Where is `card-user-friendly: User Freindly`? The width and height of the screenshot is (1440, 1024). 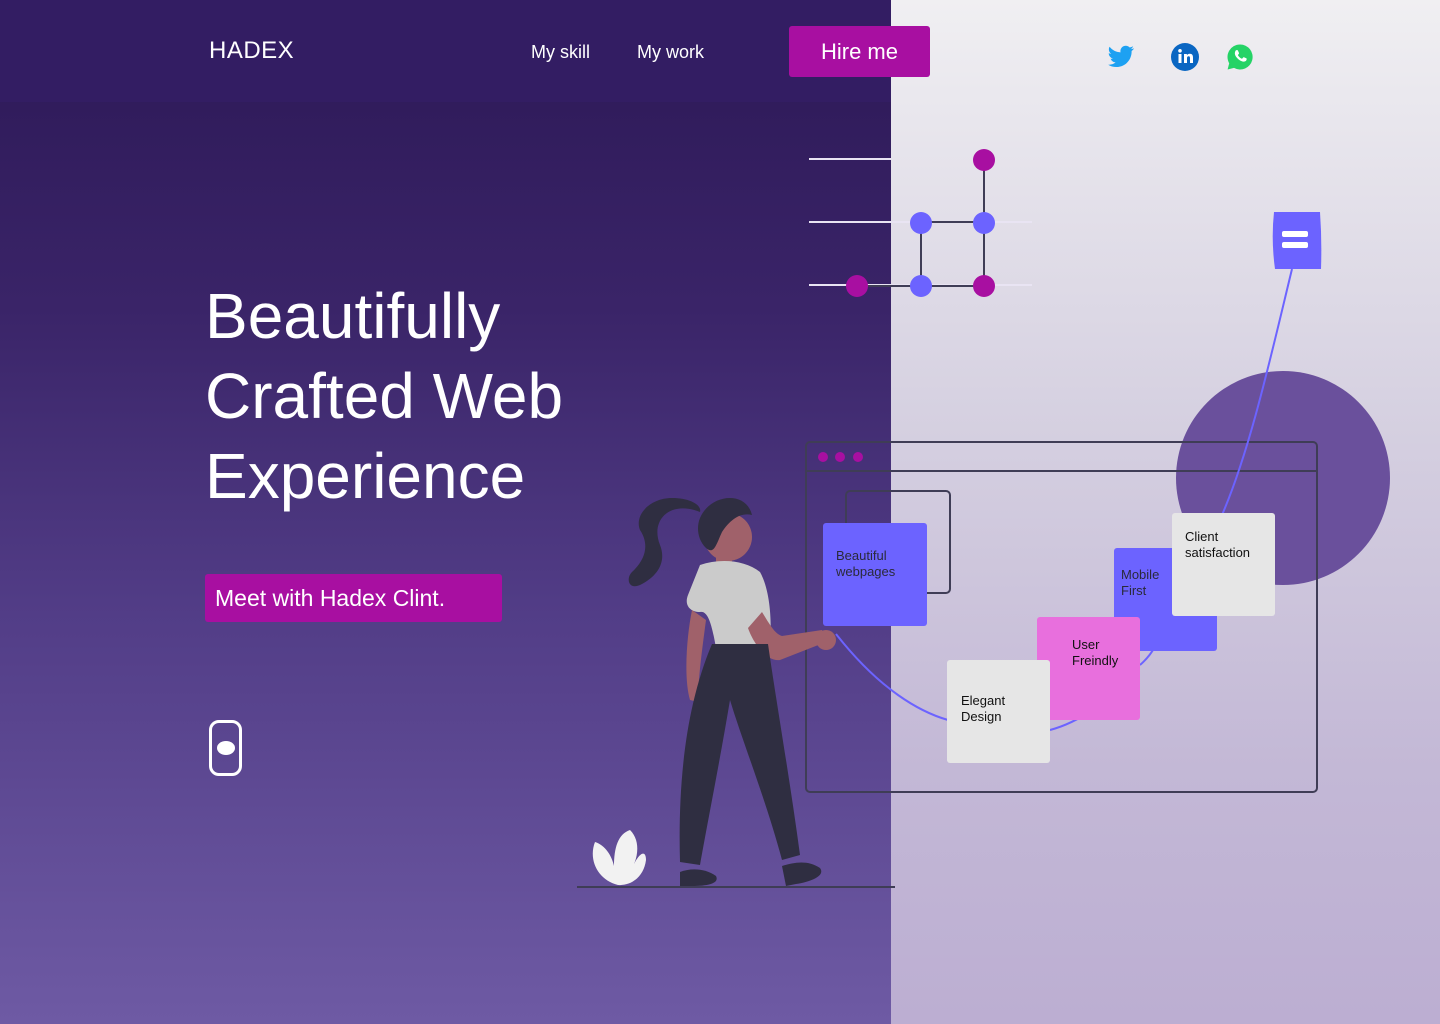
card-user-friendly: User Freindly is located at coordinates (1088, 668).